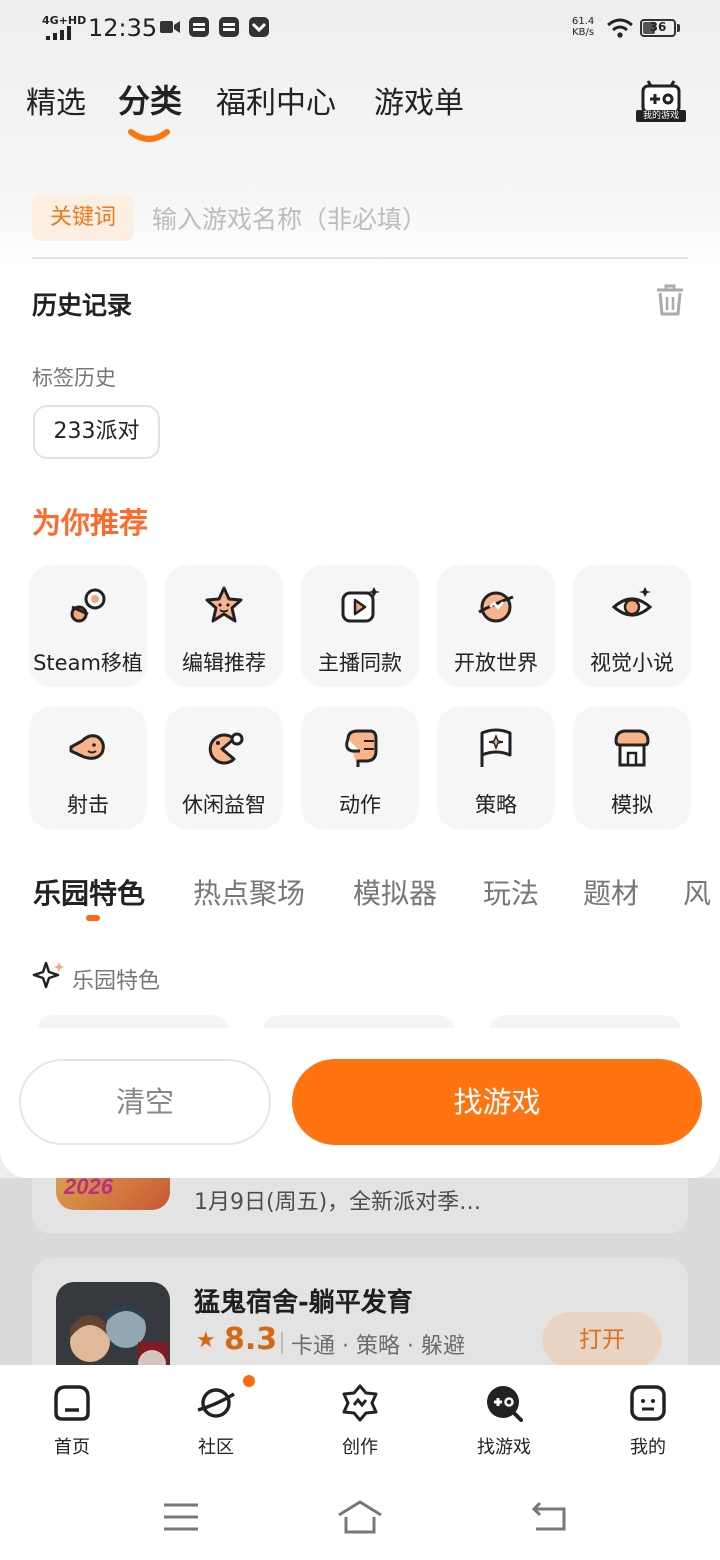 The height and width of the screenshot is (1560, 720). Describe the element at coordinates (360, 663) in the screenshot. I see `category-label: 主播同款` at that location.